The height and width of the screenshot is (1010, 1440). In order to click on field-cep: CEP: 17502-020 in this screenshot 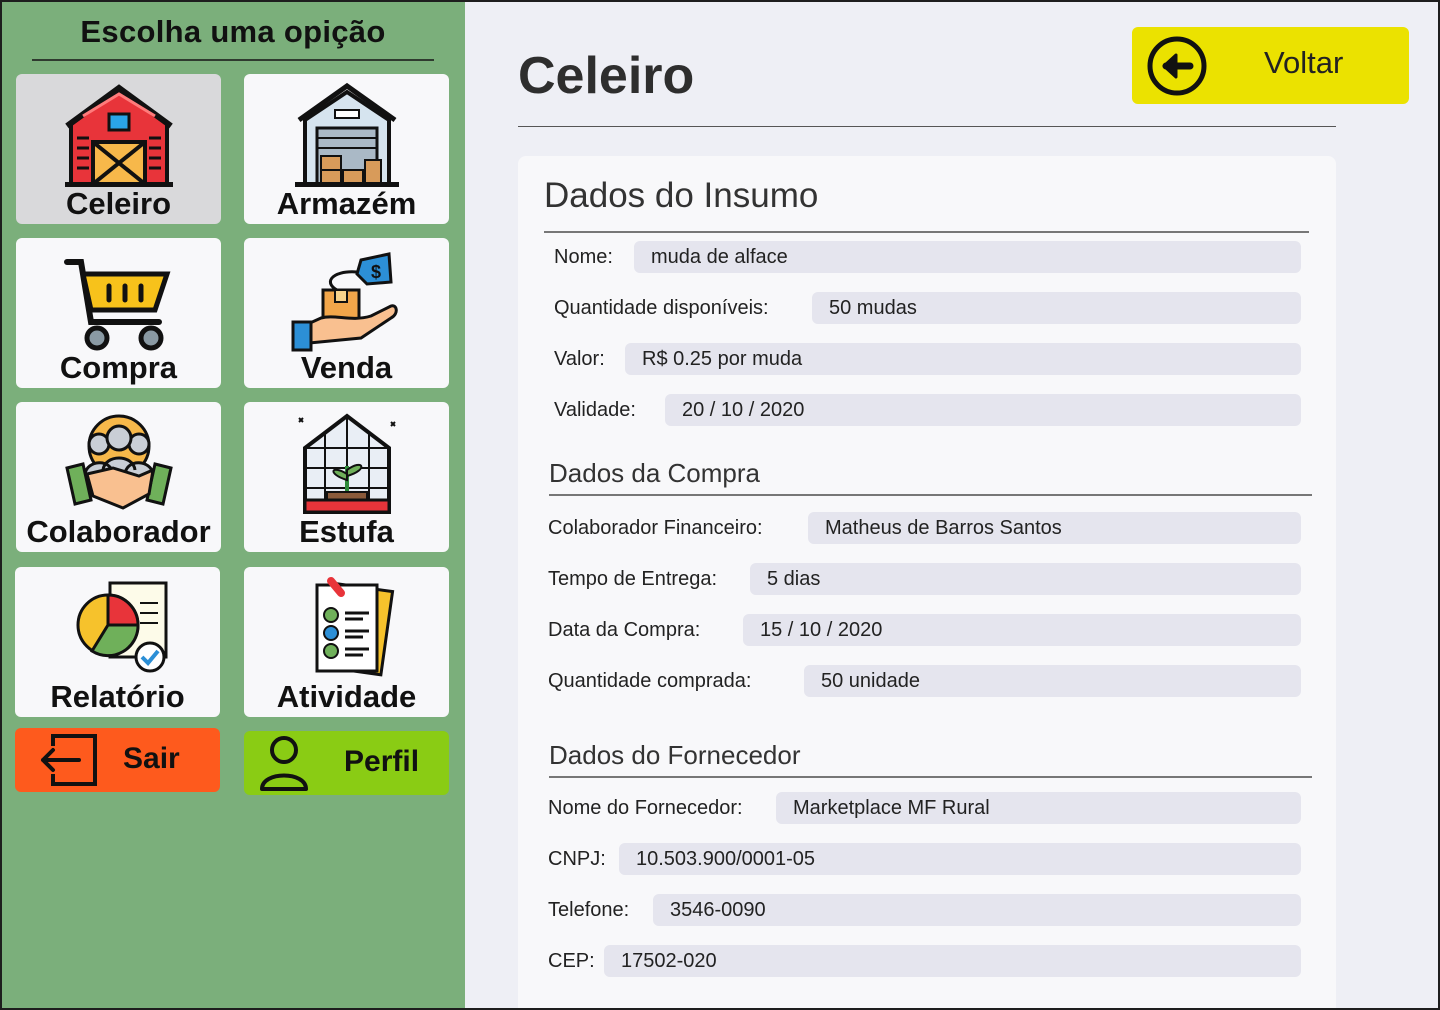, I will do `click(927, 961)`.